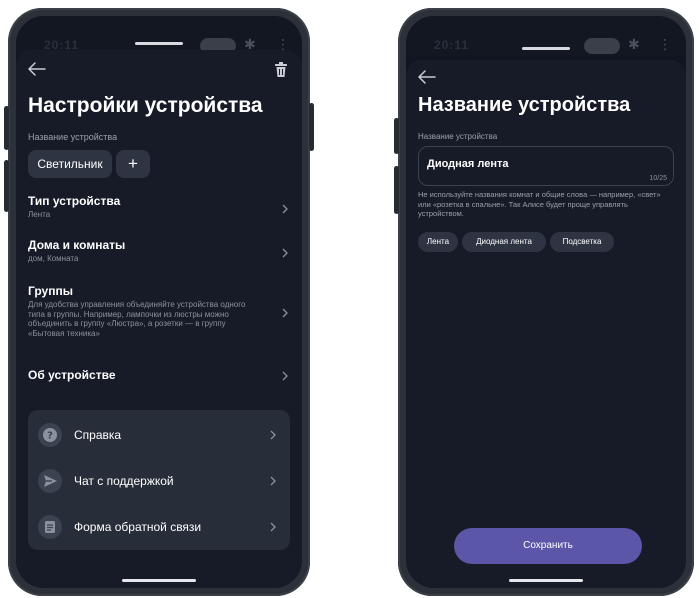  Describe the element at coordinates (39, 214) in the screenshot. I see `row-subtitle: Лента` at that location.